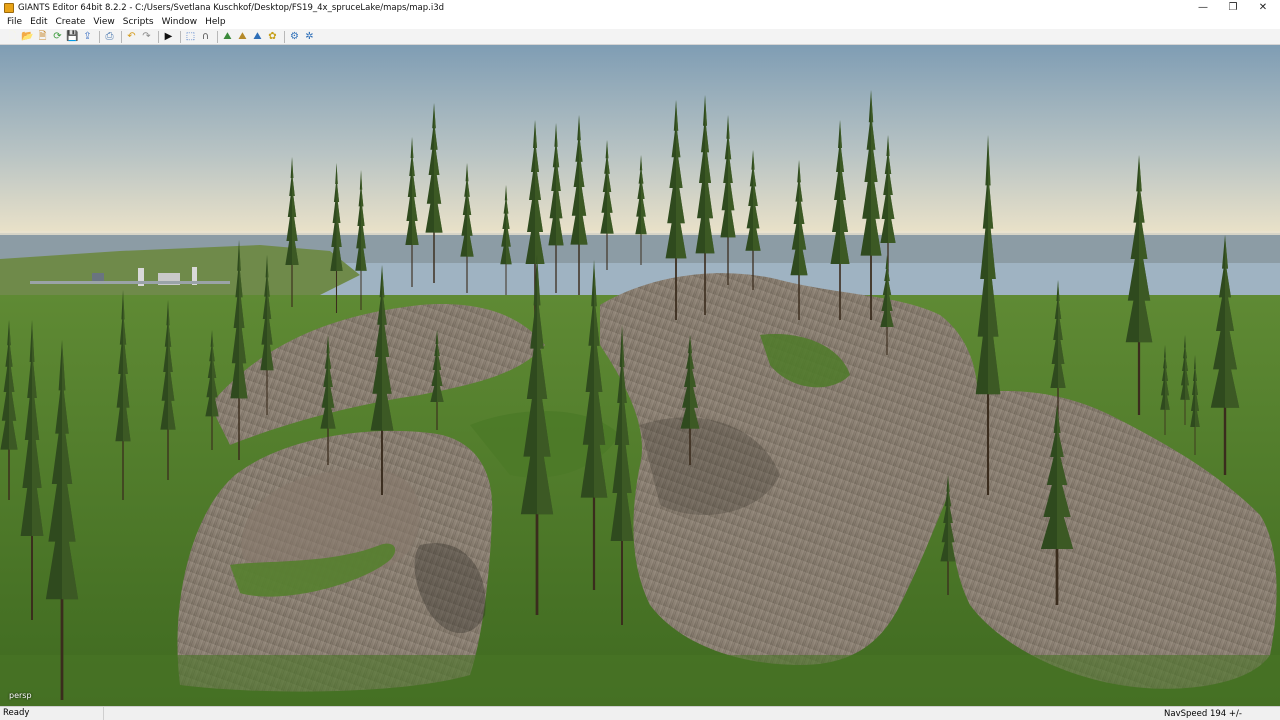 The image size is (1280, 720). I want to click on open-folder-icon: 📂, so click(27, 36).